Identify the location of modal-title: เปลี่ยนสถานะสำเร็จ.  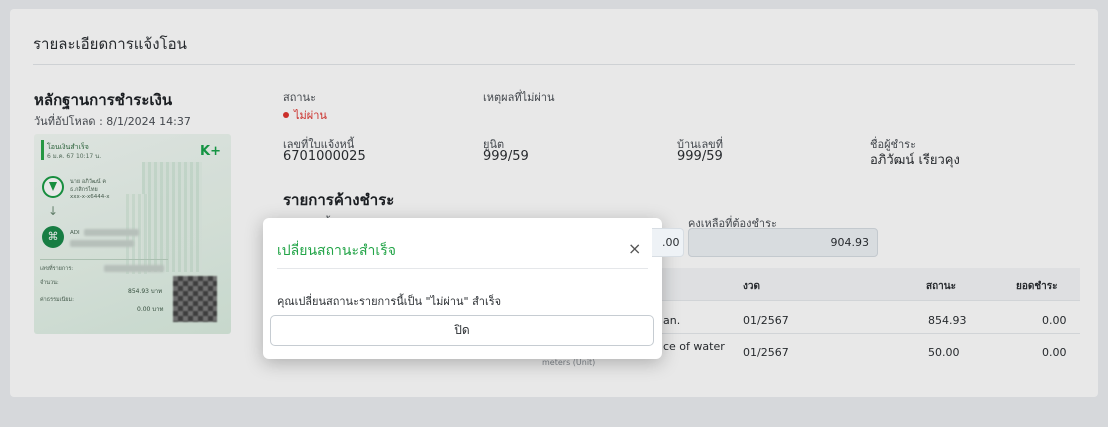
(336, 251).